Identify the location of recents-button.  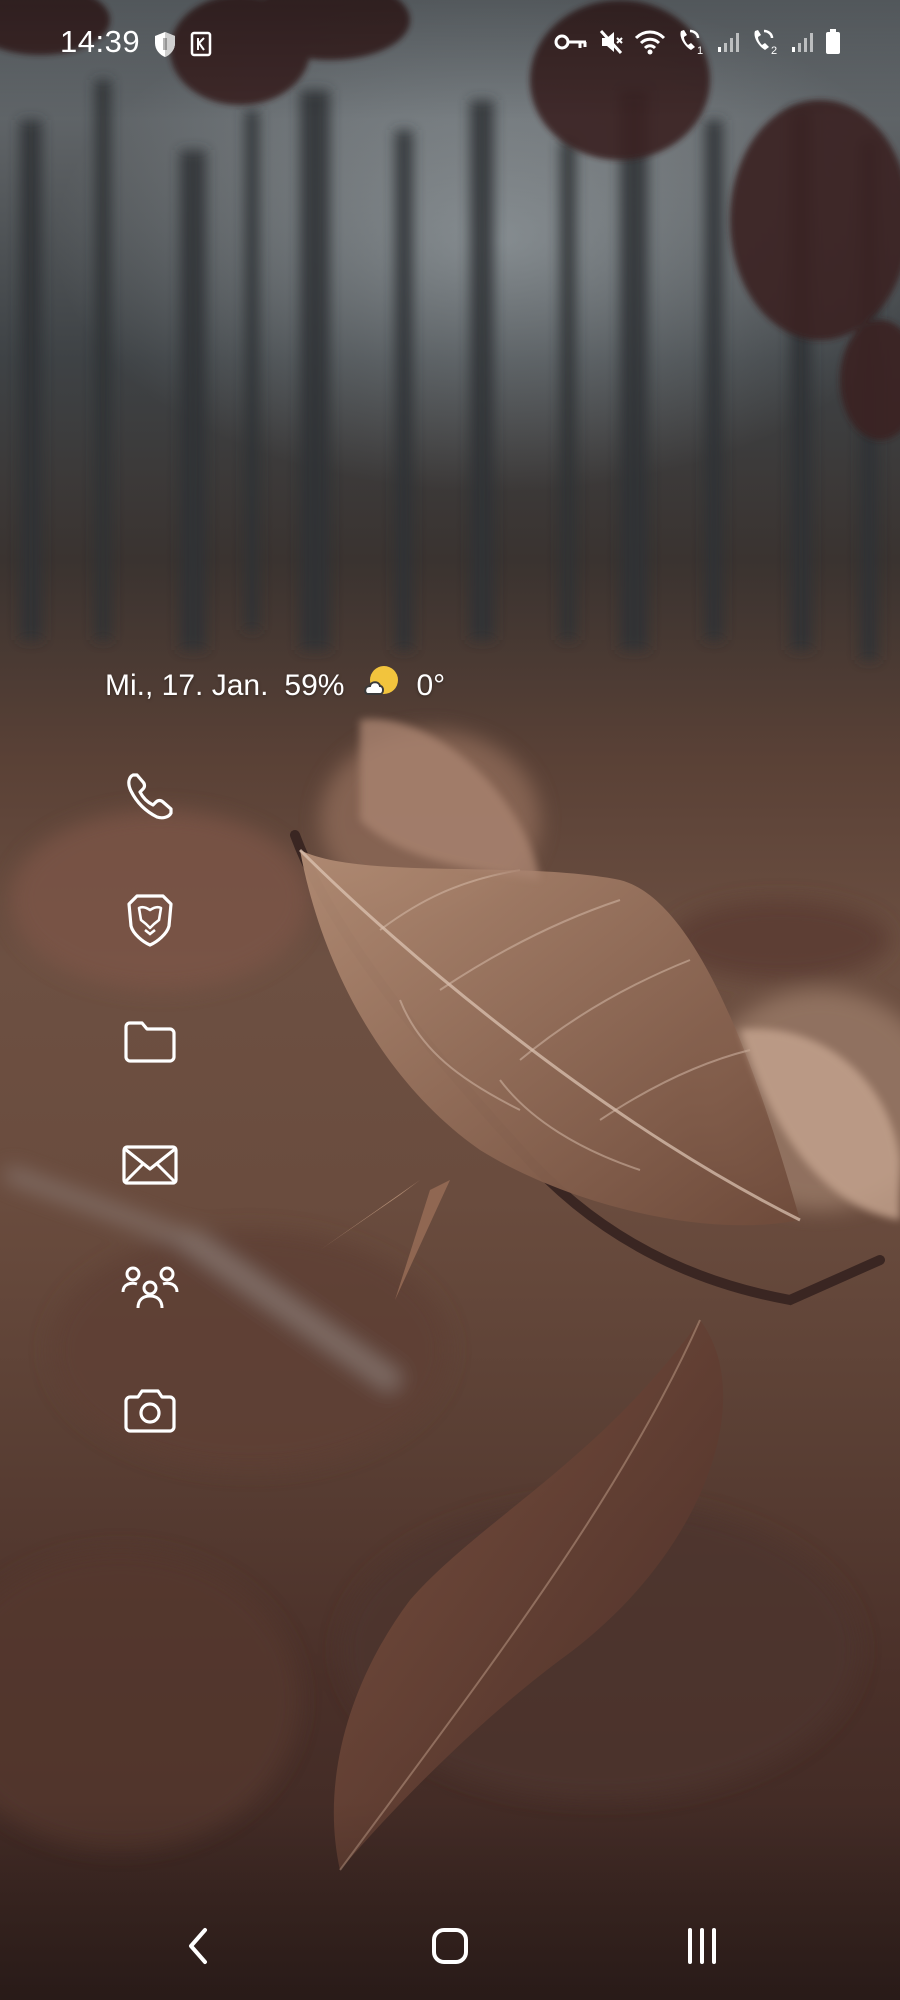
(702, 1948).